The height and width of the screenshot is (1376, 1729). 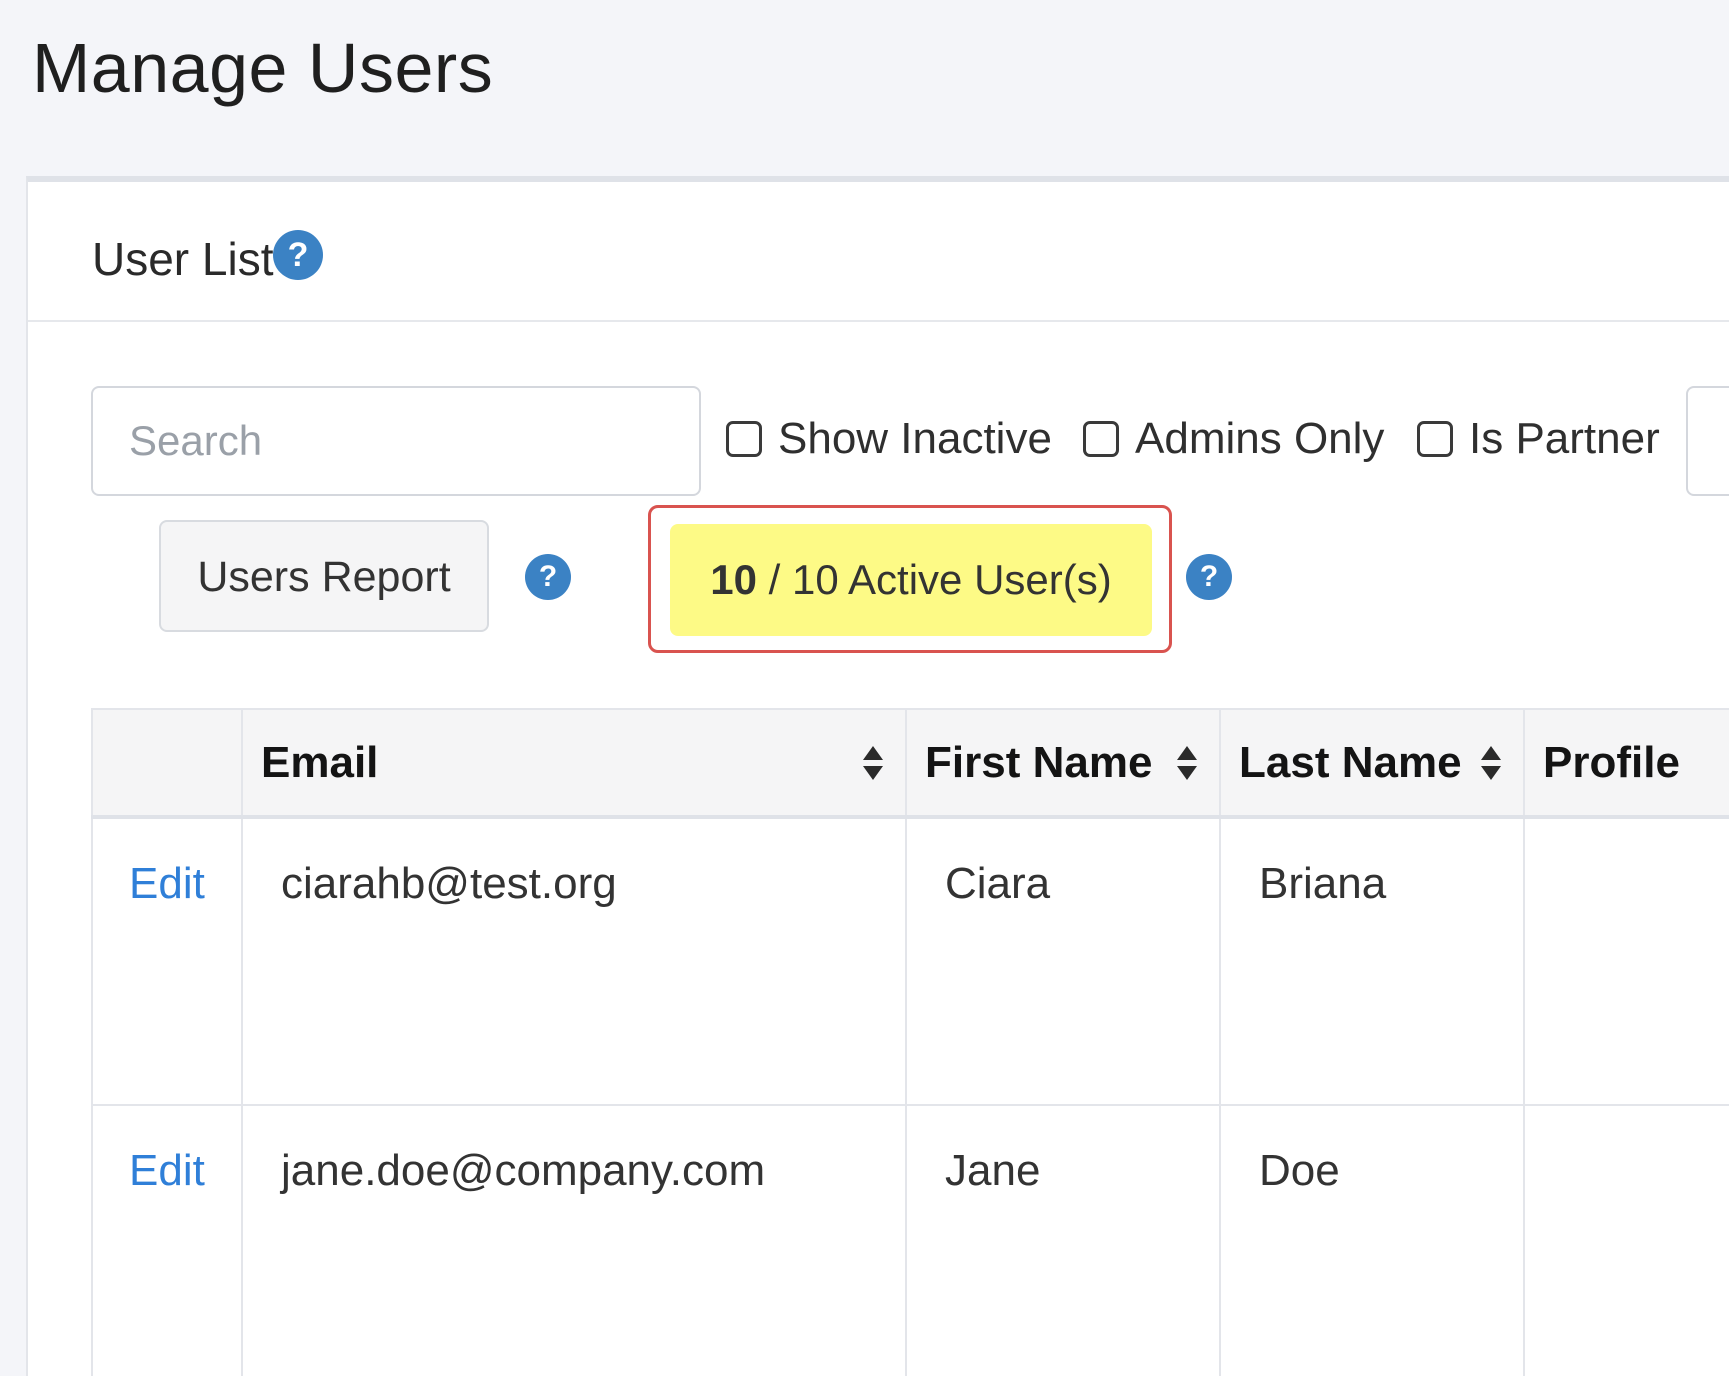 What do you see at coordinates (733, 579) in the screenshot?
I see `active-count-bold: 10` at bounding box center [733, 579].